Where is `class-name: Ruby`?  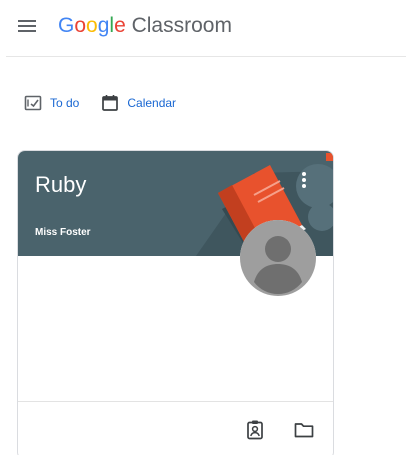 class-name: Ruby is located at coordinates (60, 185).